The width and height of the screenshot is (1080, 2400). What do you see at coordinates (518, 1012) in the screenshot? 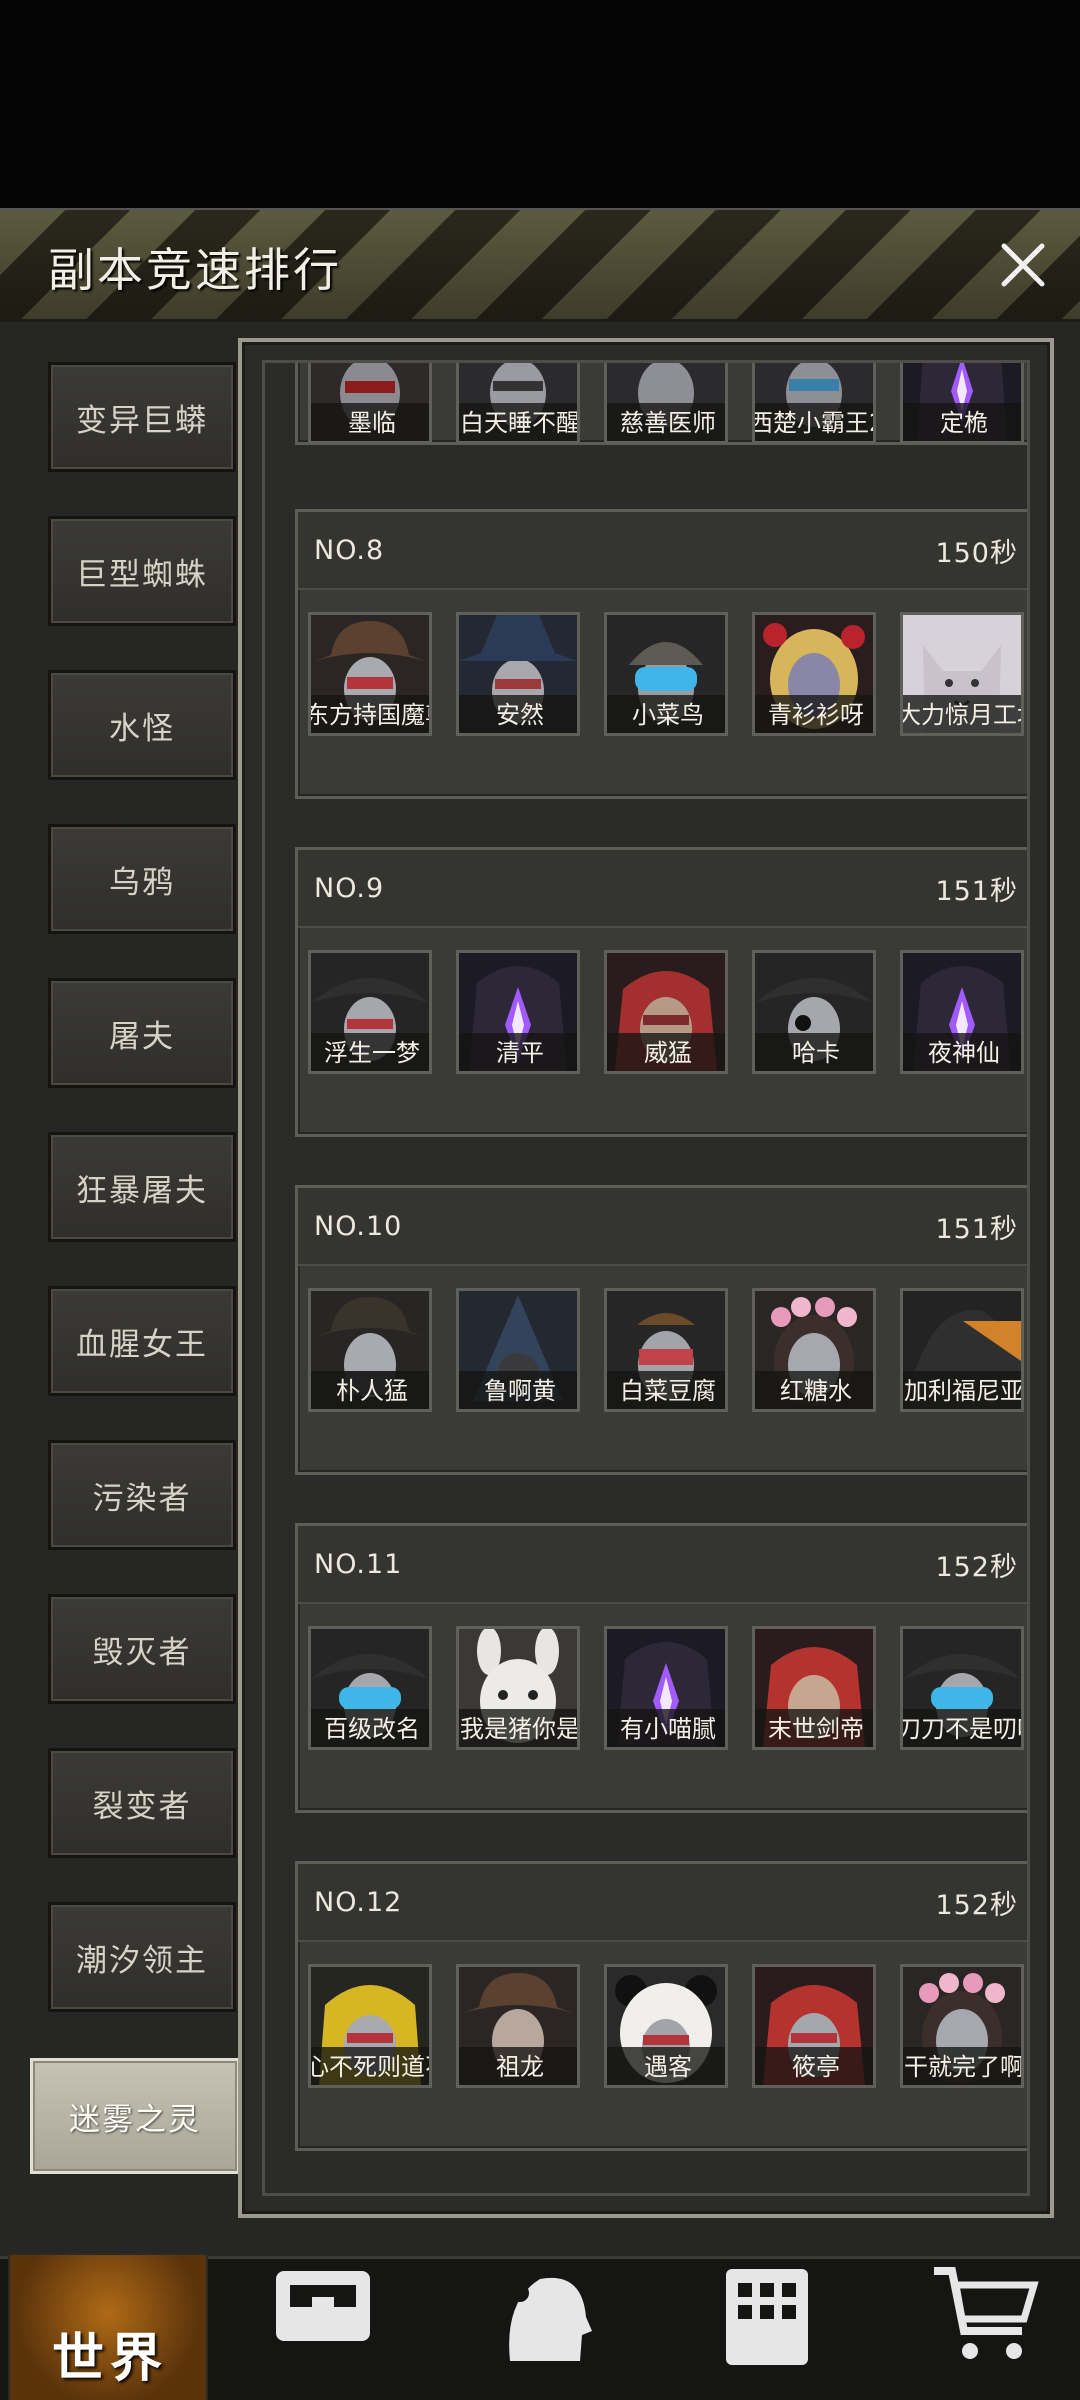
I see `player-slot: 清平` at bounding box center [518, 1012].